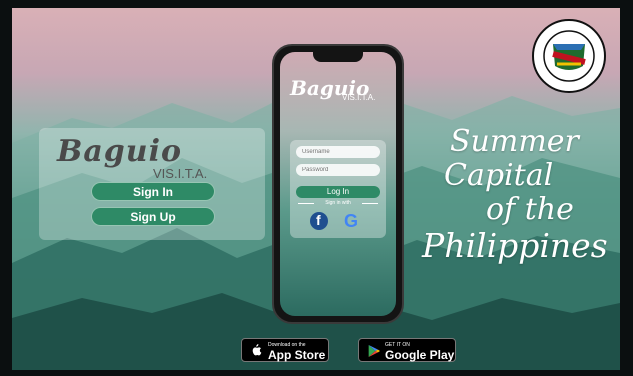  Describe the element at coordinates (338, 57) in the screenshot. I see `phone-notch` at that location.